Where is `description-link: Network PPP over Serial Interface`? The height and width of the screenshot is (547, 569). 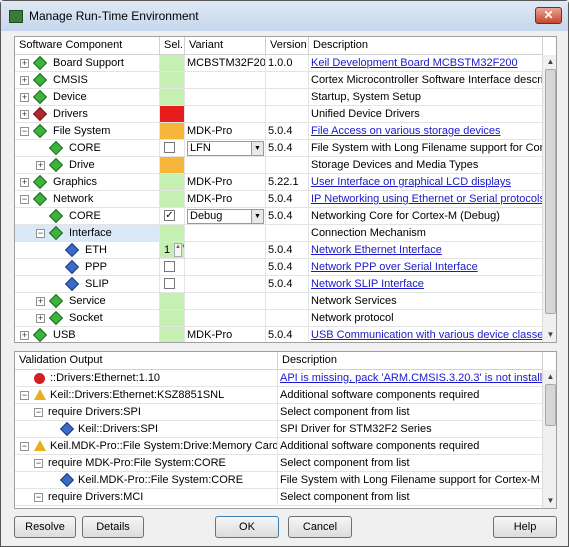
description-link: Network PPP over Serial Interface is located at coordinates (426, 267).